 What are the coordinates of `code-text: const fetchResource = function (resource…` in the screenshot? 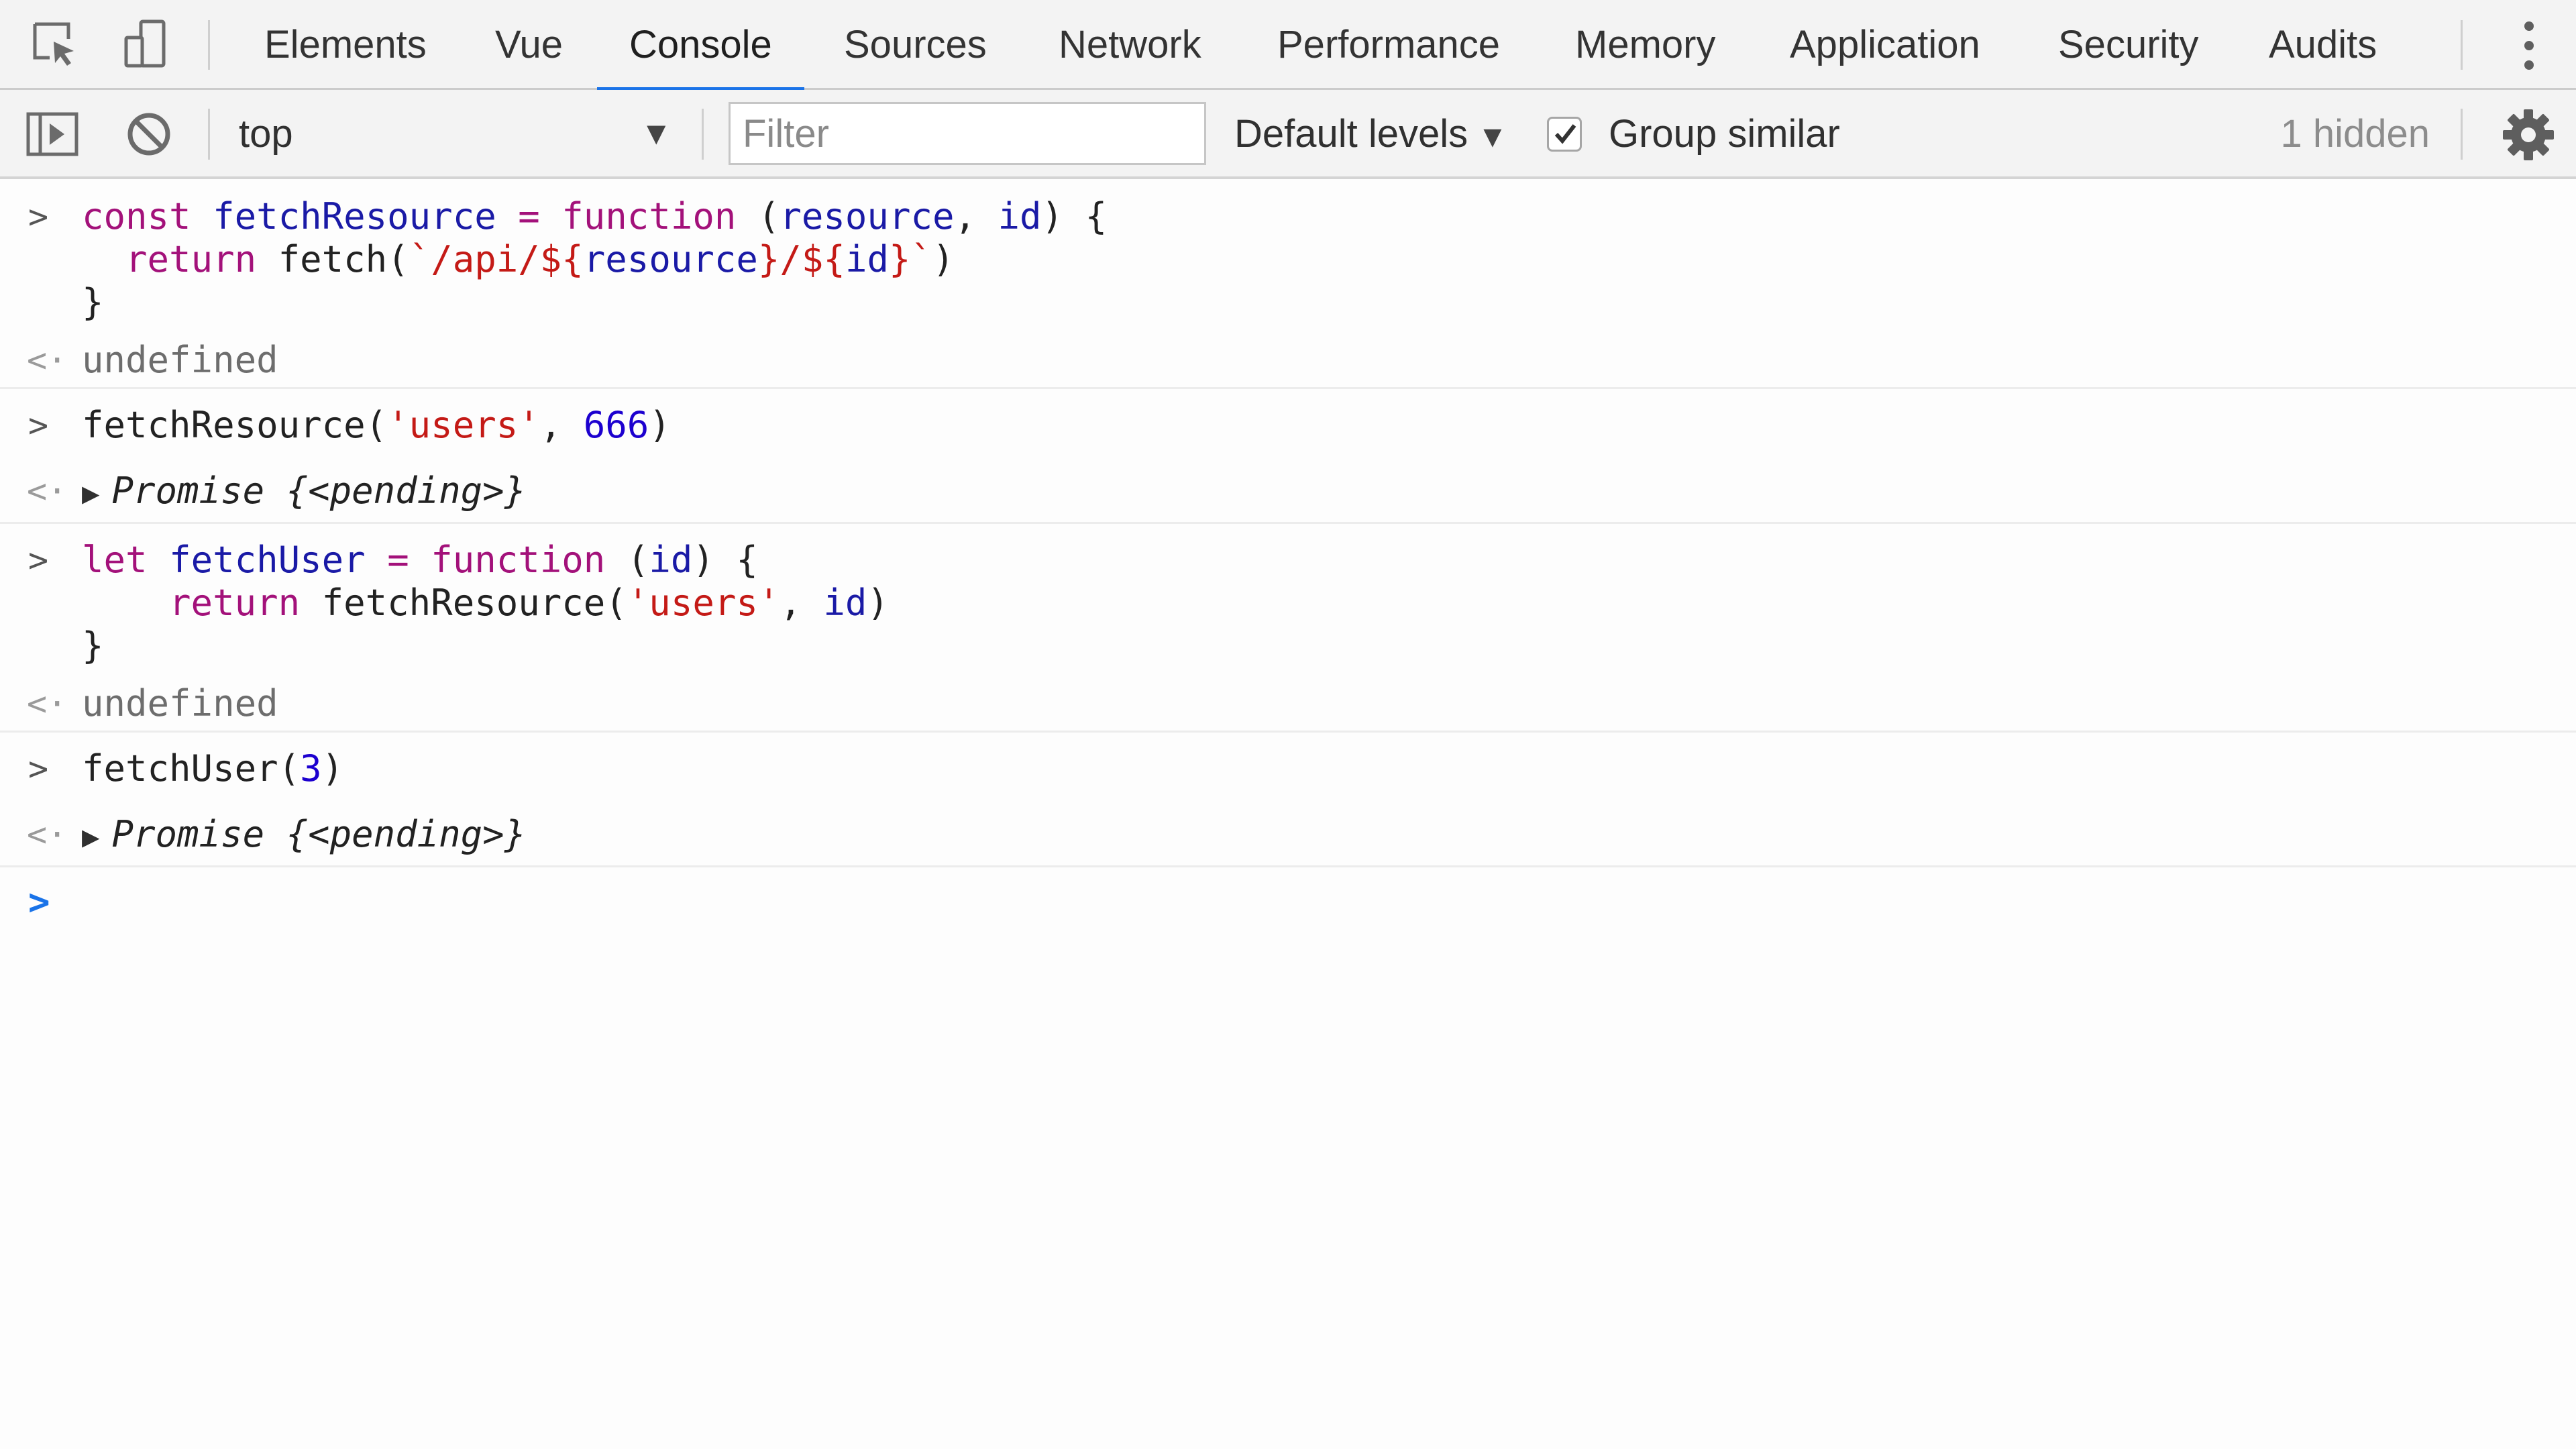 It's located at (594, 216).